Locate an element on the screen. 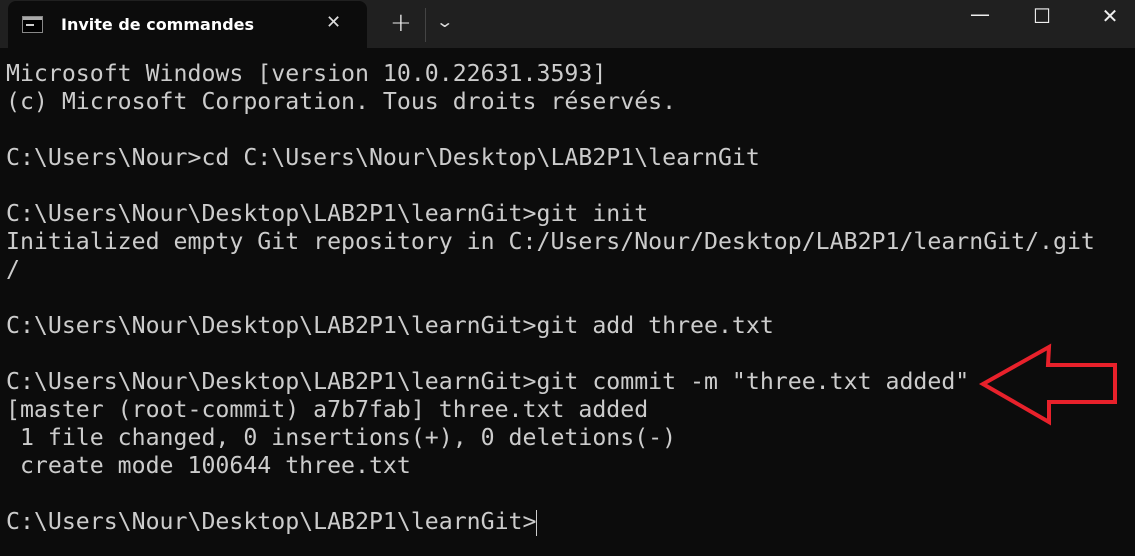 Image resolution: width=1135 pixels, height=556 pixels. red-arrow-annotation is located at coordinates (1047, 384).